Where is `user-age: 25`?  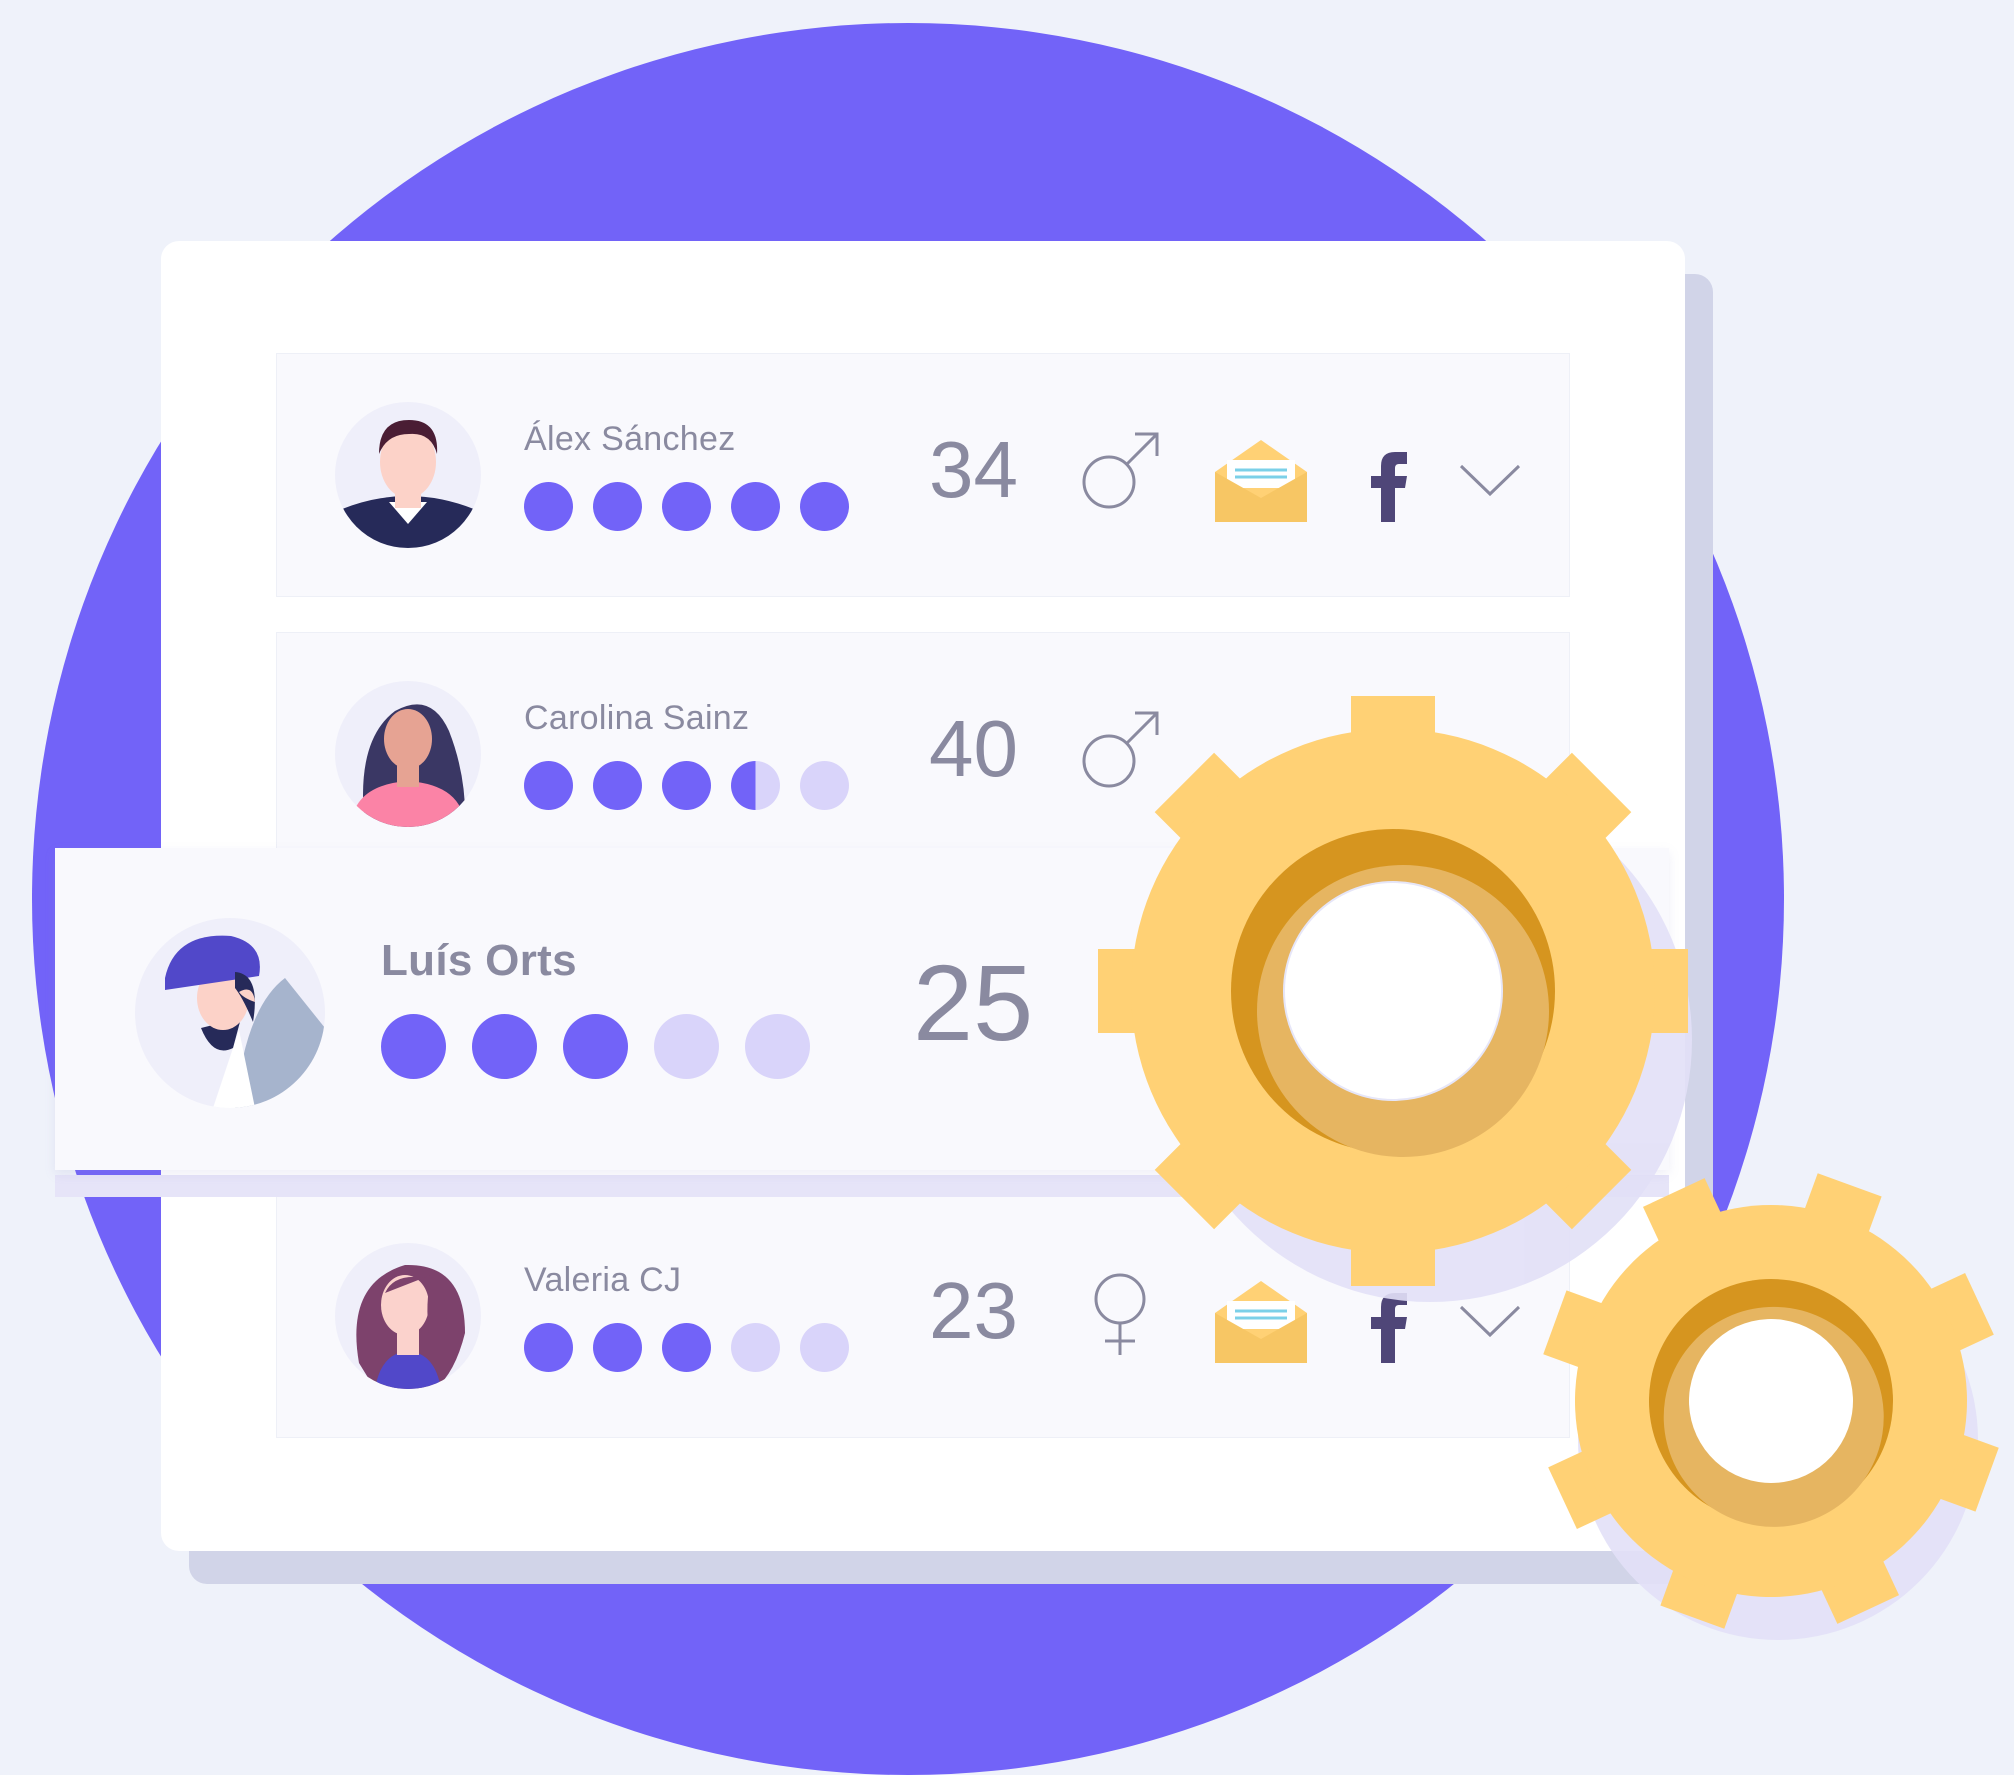
user-age: 25 is located at coordinates (973, 1002).